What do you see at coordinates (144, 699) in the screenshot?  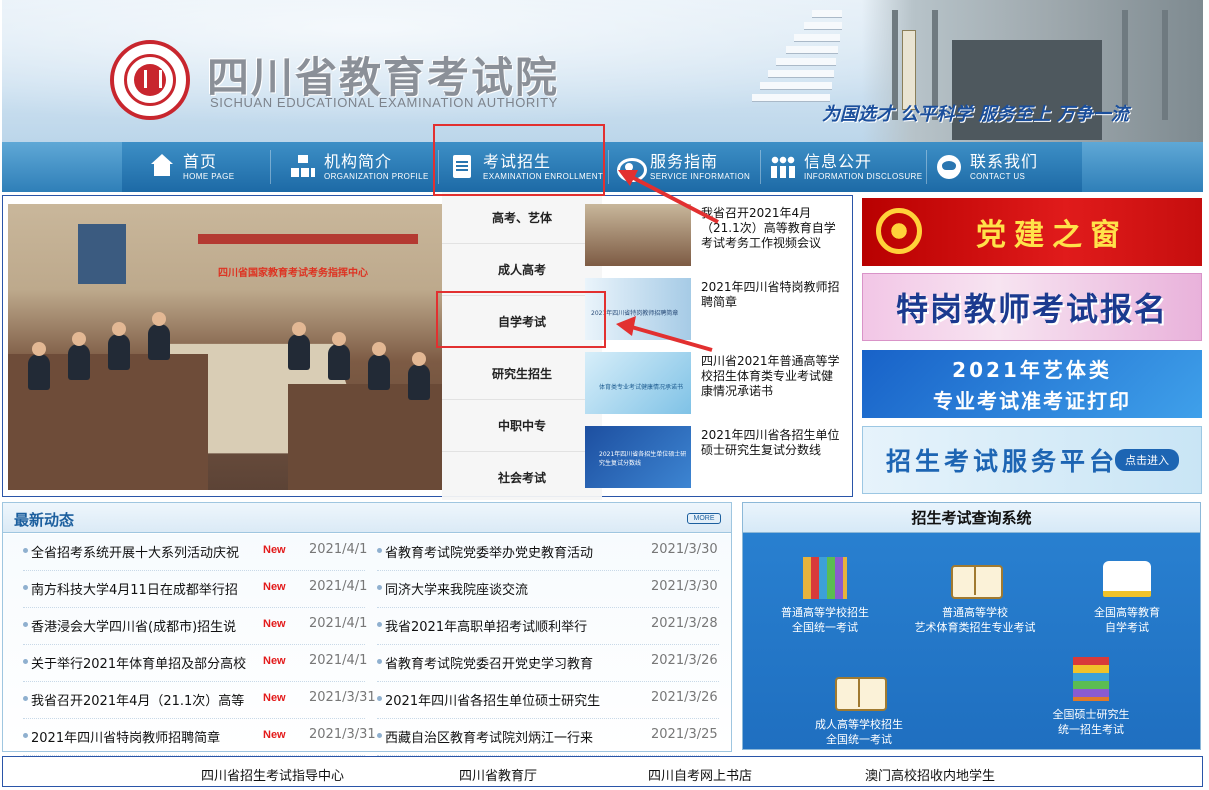 I see `news-row-title: 我省召开2021年4月（21.1次）高等` at bounding box center [144, 699].